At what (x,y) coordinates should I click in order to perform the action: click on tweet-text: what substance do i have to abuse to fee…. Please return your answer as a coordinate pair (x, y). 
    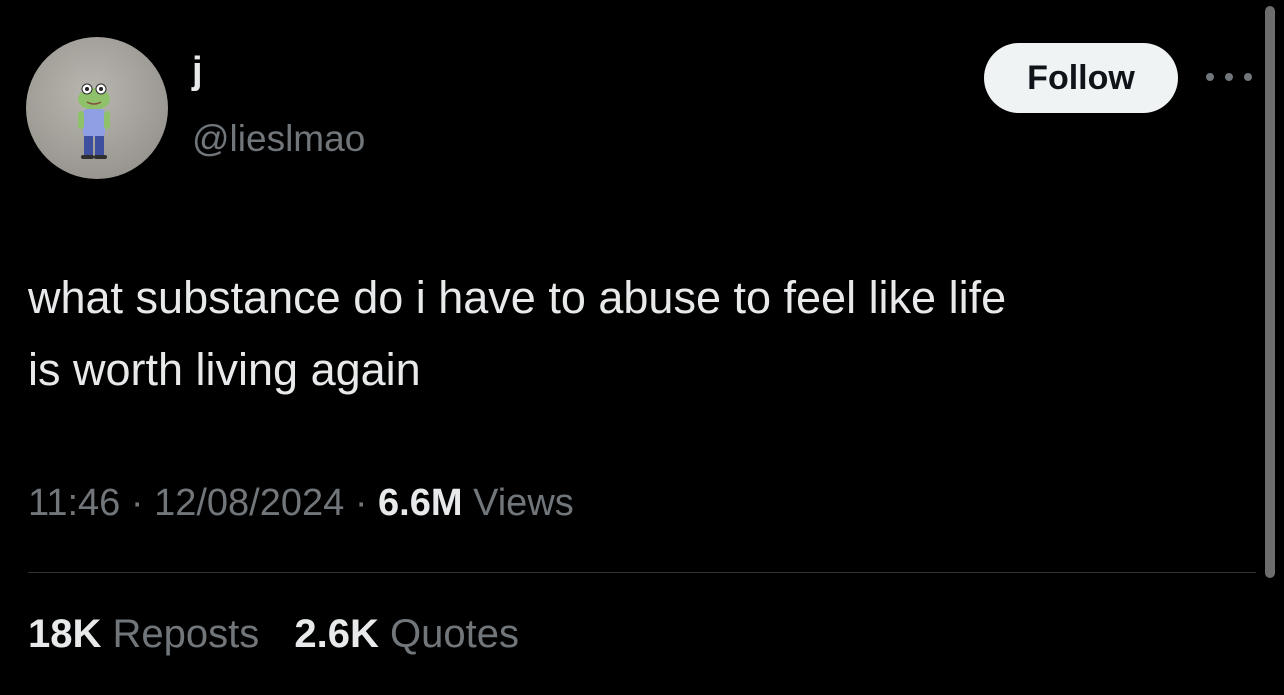
    Looking at the image, I should click on (517, 333).